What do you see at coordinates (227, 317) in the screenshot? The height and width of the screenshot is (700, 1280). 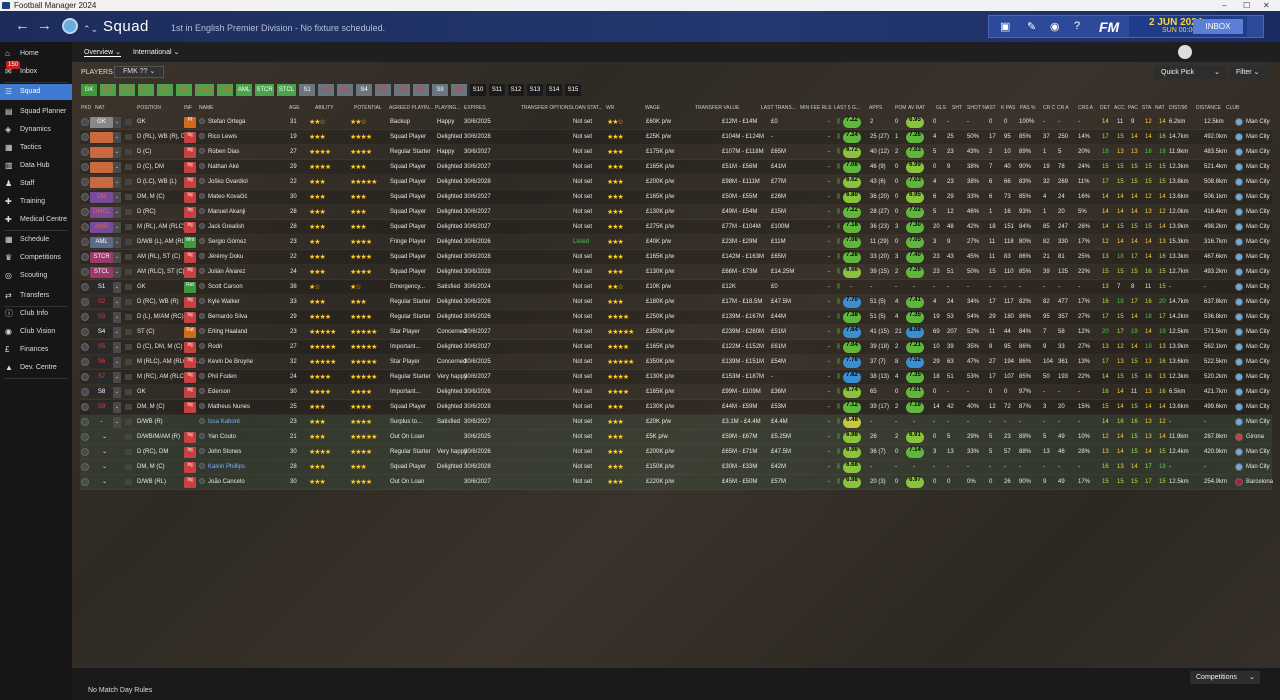 I see `player-name: Bernardo Silva` at bounding box center [227, 317].